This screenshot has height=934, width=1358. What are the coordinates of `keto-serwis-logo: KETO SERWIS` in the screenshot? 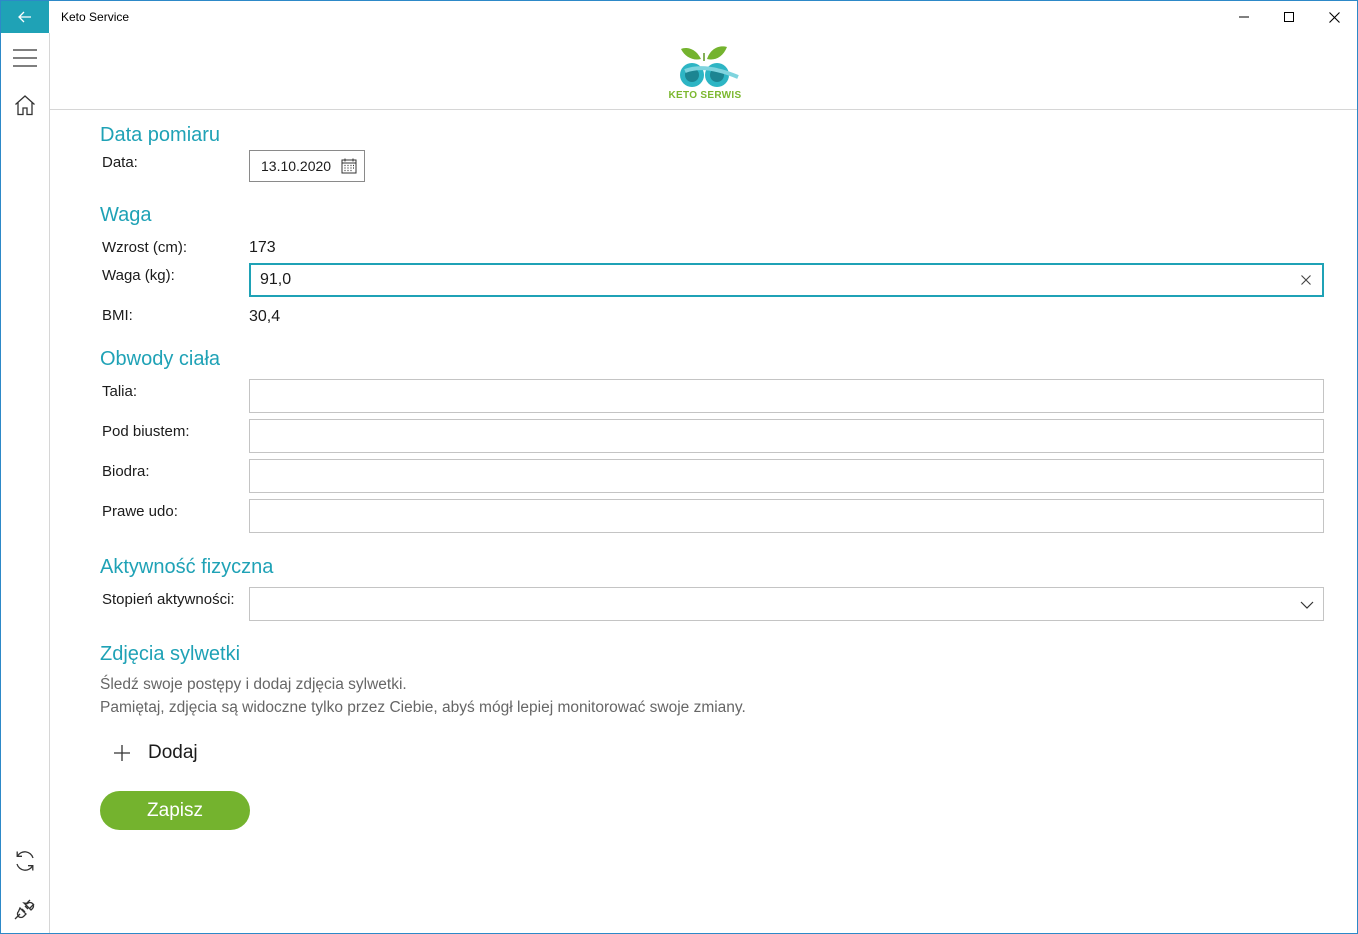 It's located at (705, 72).